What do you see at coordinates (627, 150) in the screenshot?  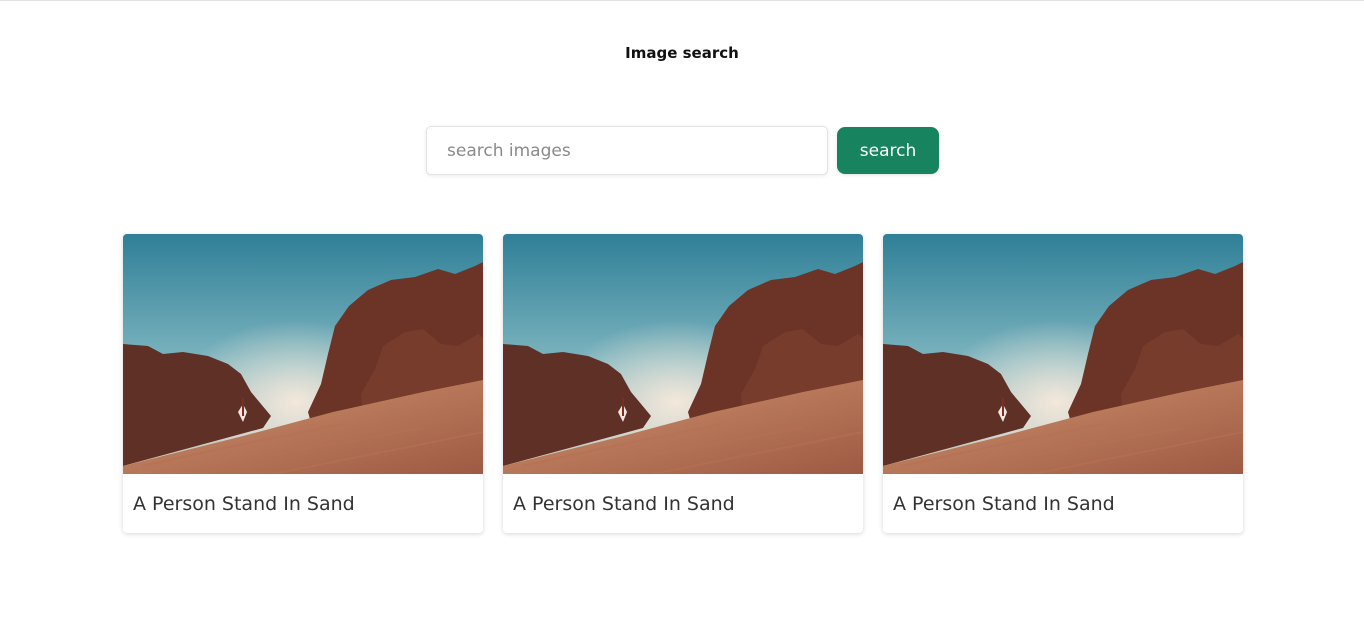 I see `search-input` at bounding box center [627, 150].